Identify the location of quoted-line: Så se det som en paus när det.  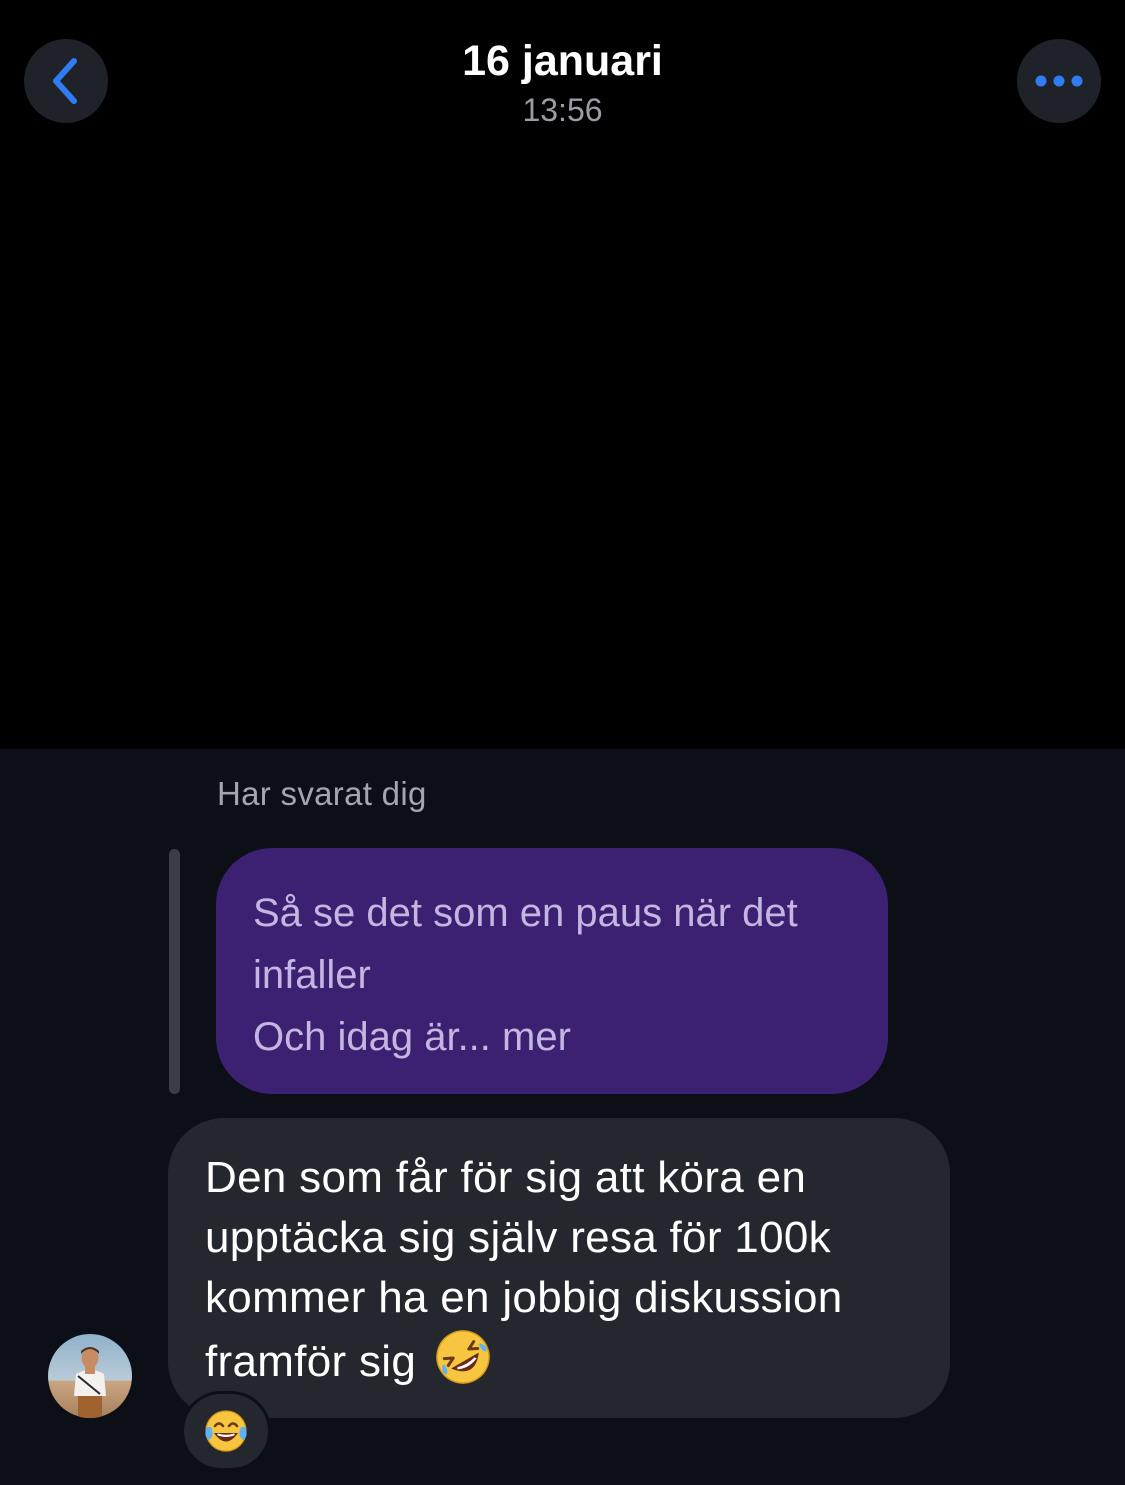
(525, 913).